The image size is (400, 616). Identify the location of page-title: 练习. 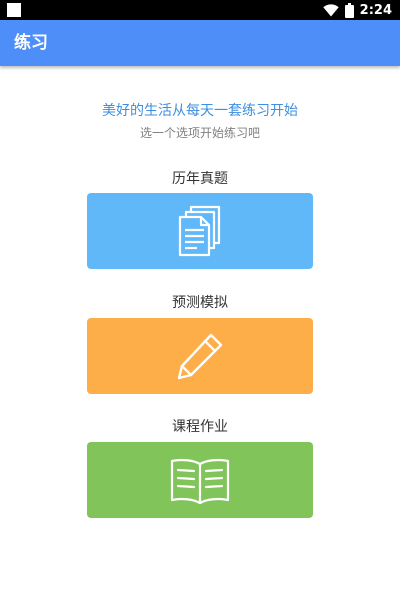
(31, 43).